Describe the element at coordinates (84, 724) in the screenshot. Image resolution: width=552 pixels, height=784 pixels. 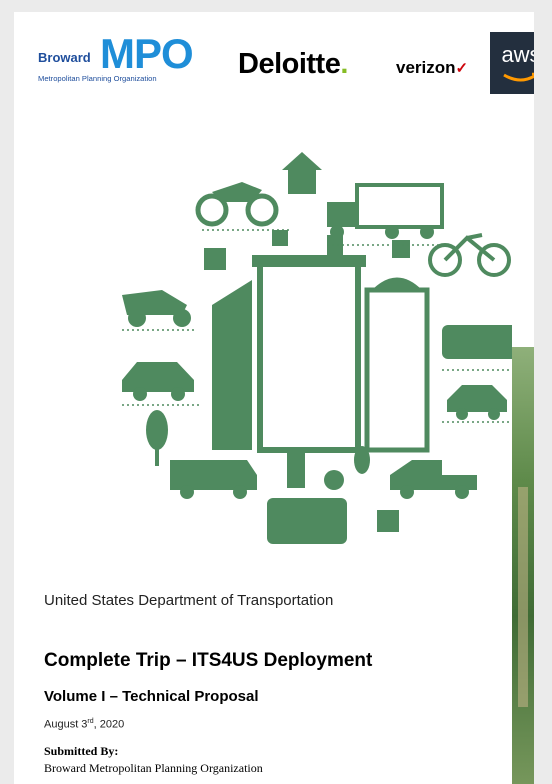
I see `document-date: August 3rd, 2020` at that location.